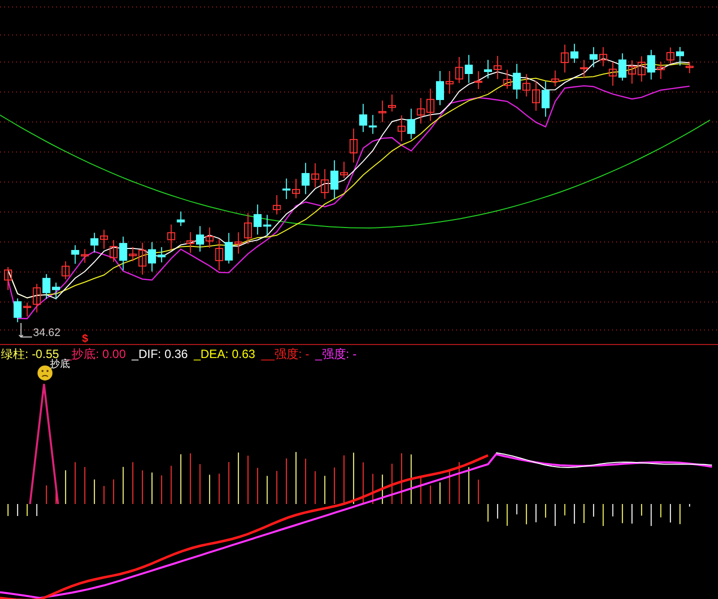  I want to click on low-price-label: 34.62, so click(47, 333).